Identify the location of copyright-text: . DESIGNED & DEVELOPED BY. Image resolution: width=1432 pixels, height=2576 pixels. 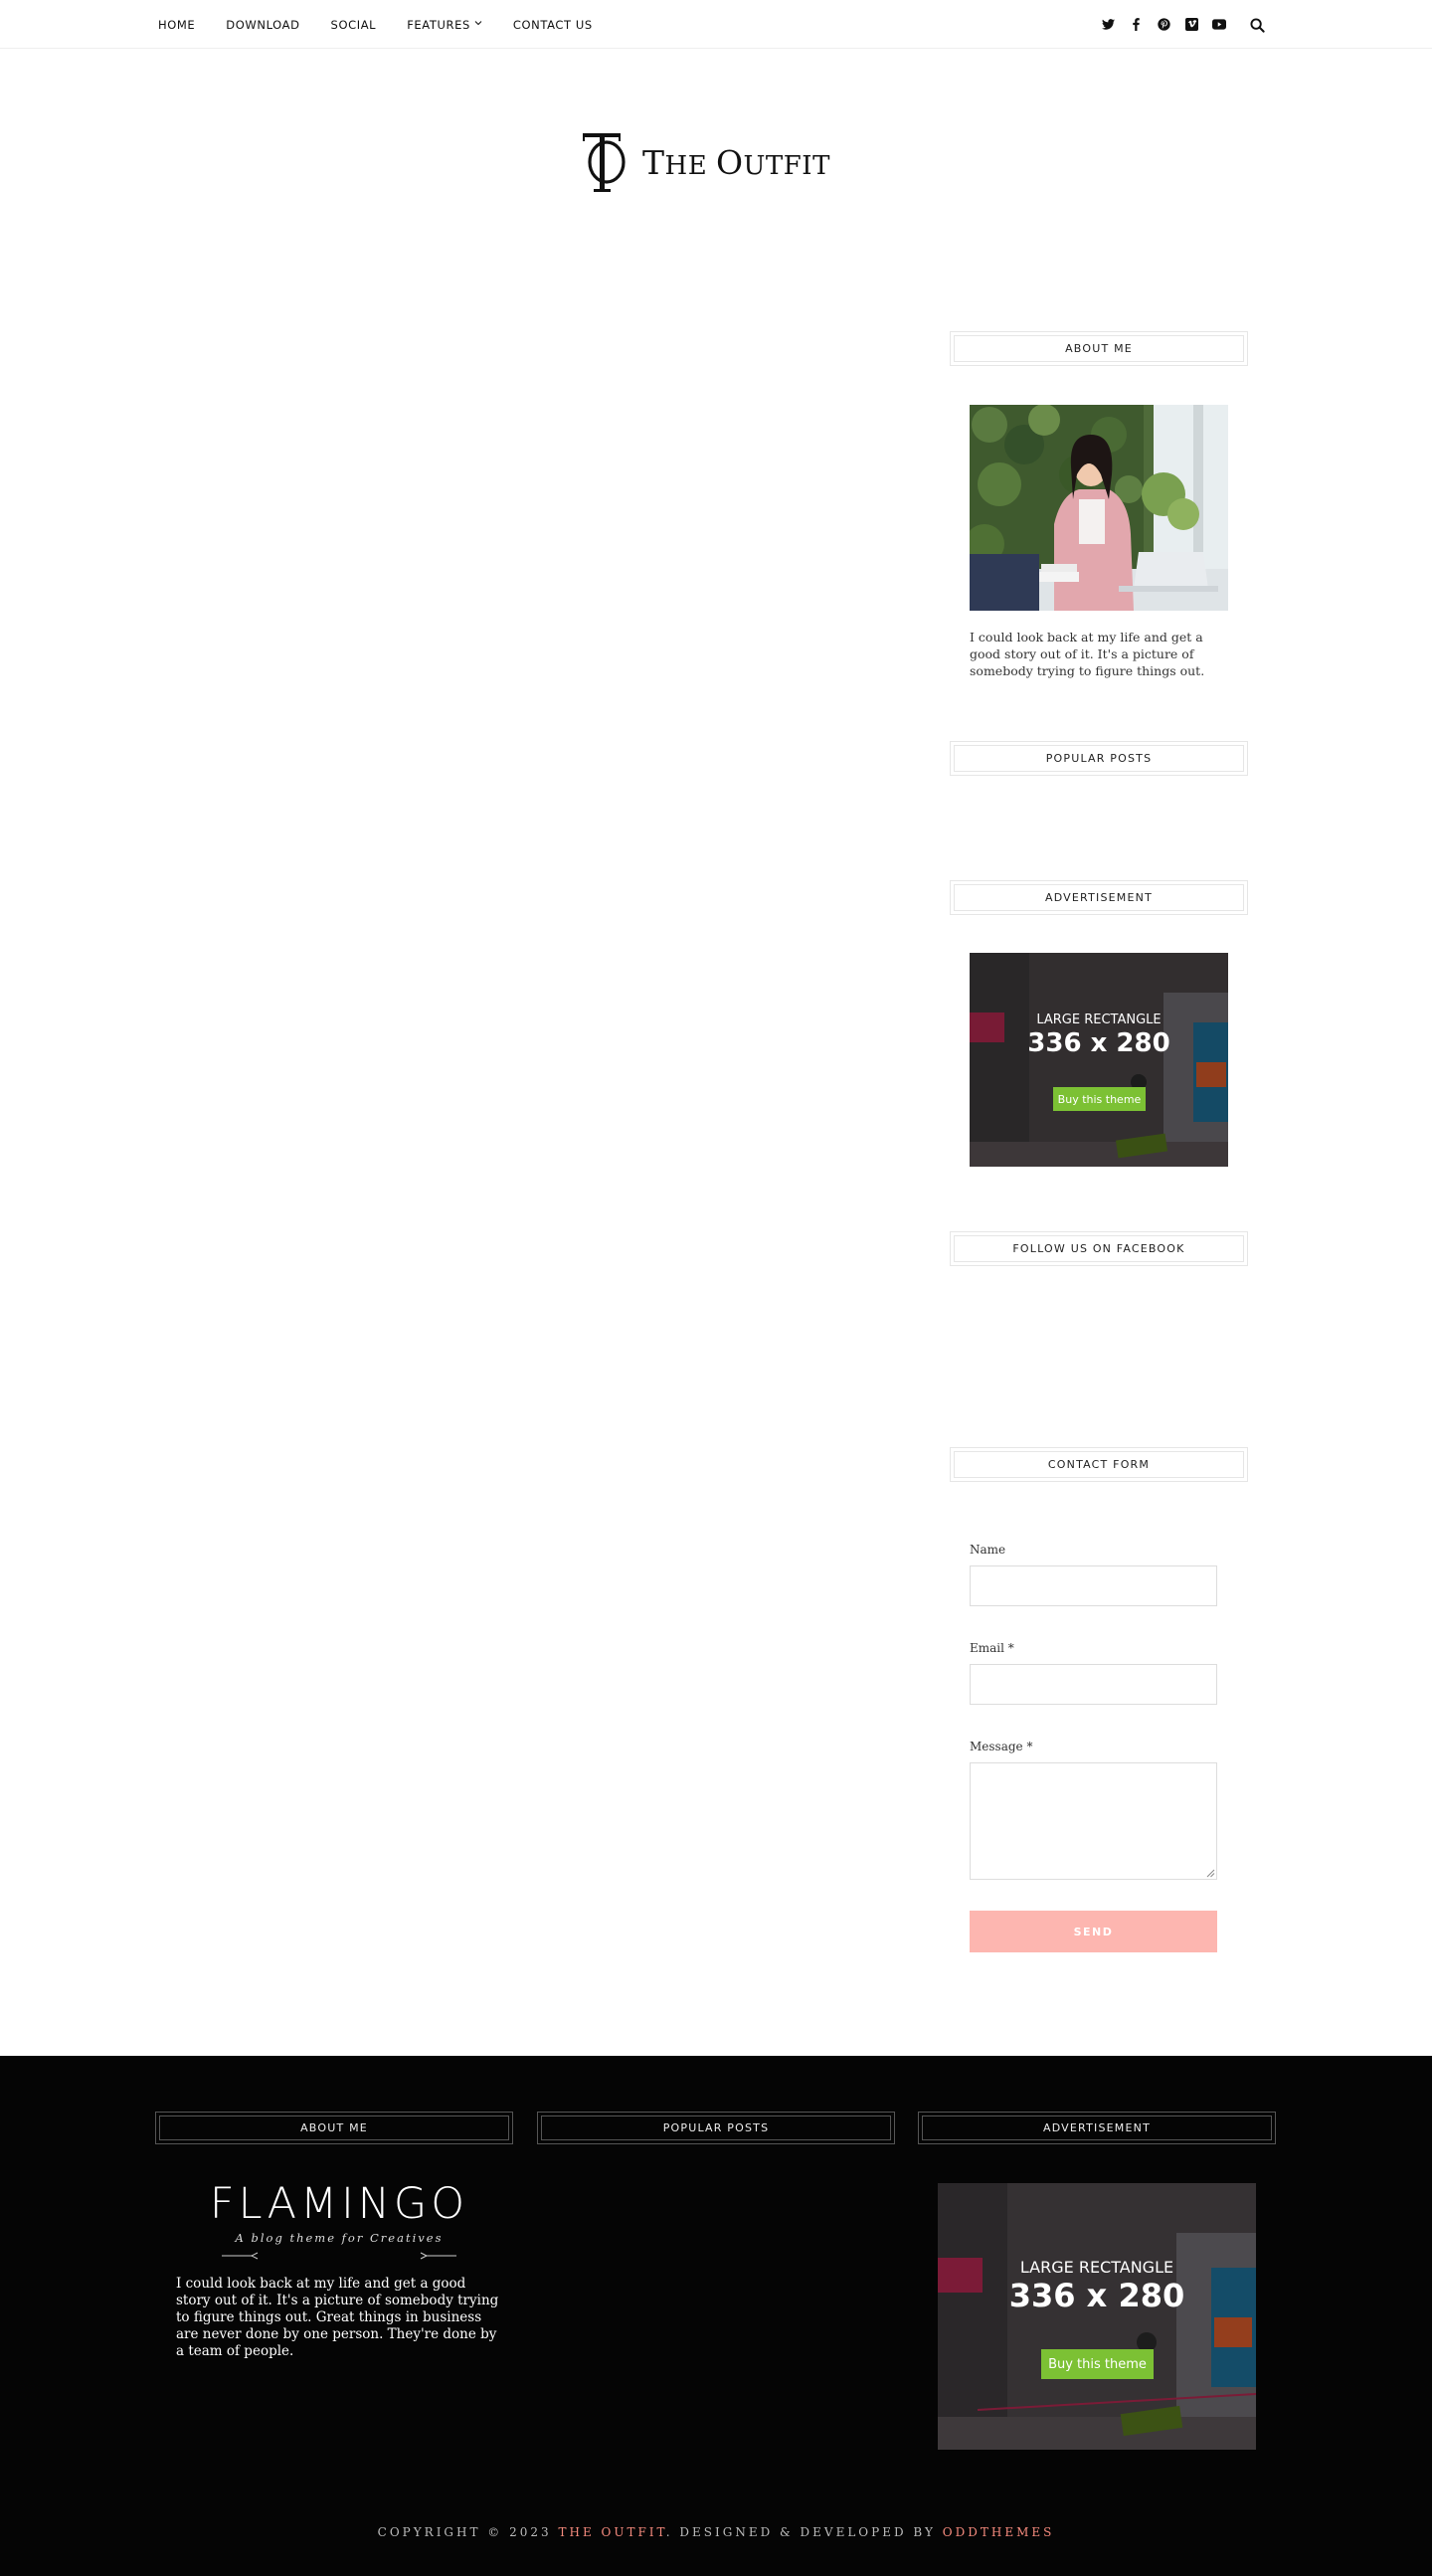
(804, 2532).